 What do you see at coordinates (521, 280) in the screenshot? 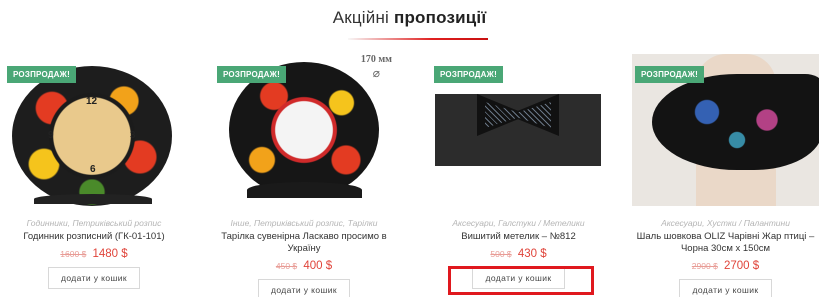
I see `highlight-box` at bounding box center [521, 280].